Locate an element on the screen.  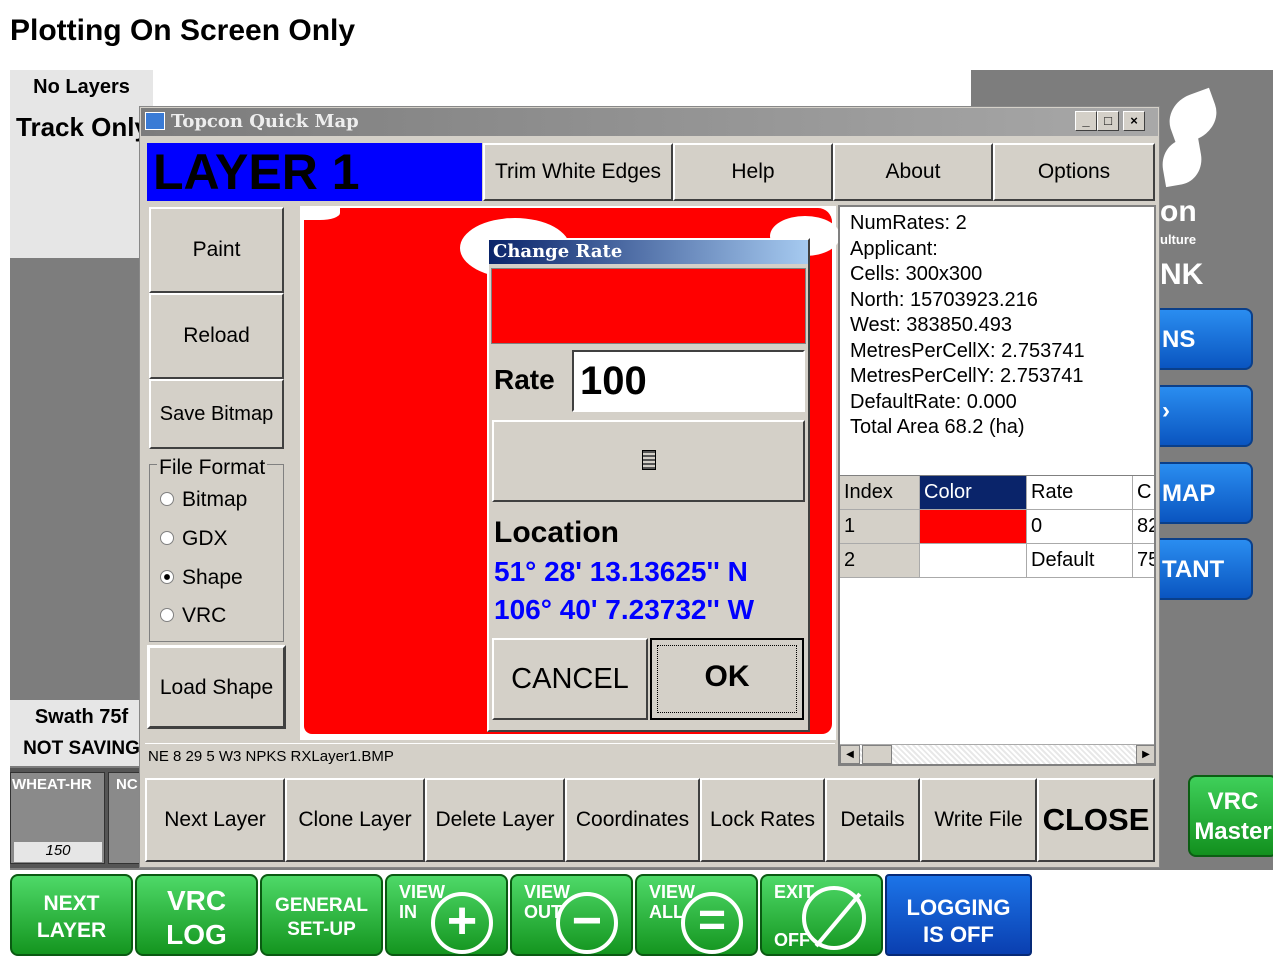
info-default-rate: DefaultRate: 0.000 is located at coordinates (933, 401).